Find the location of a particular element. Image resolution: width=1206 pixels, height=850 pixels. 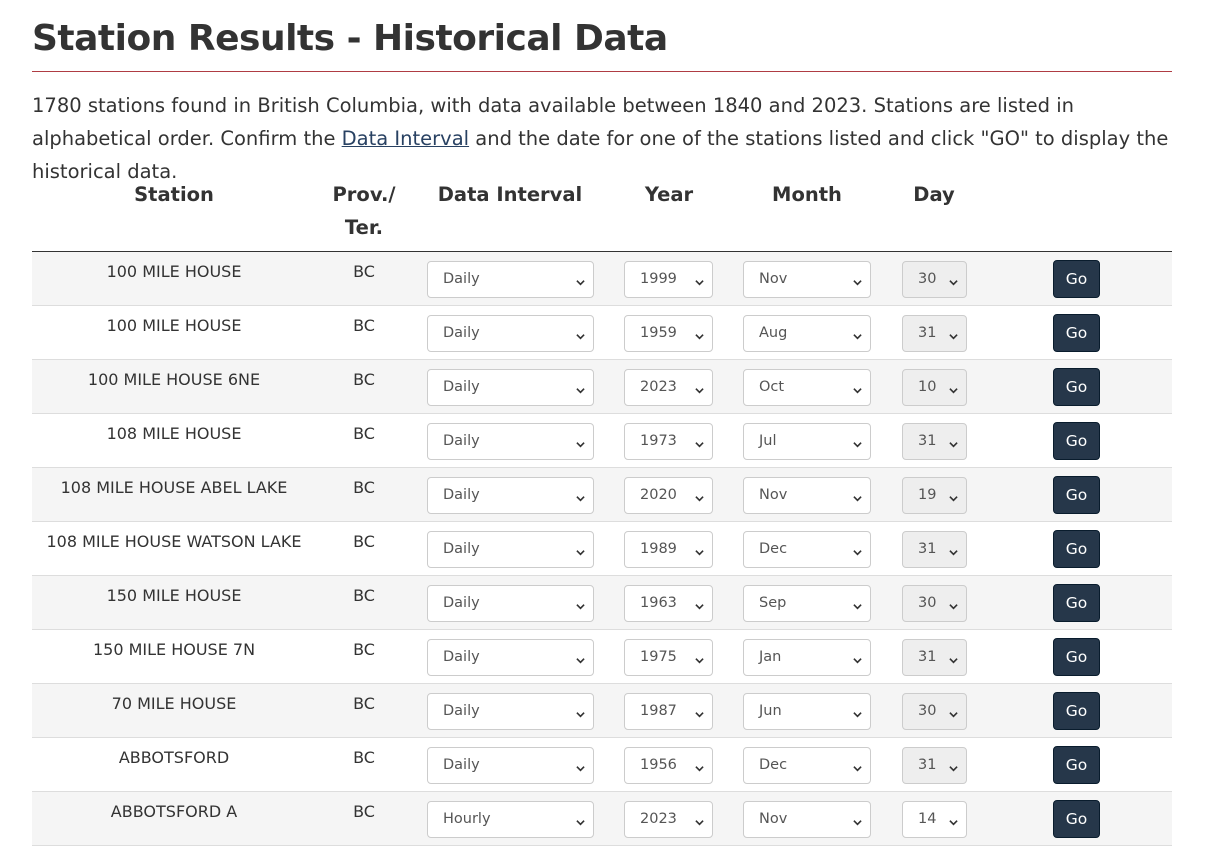

title-divider is located at coordinates (602, 71).